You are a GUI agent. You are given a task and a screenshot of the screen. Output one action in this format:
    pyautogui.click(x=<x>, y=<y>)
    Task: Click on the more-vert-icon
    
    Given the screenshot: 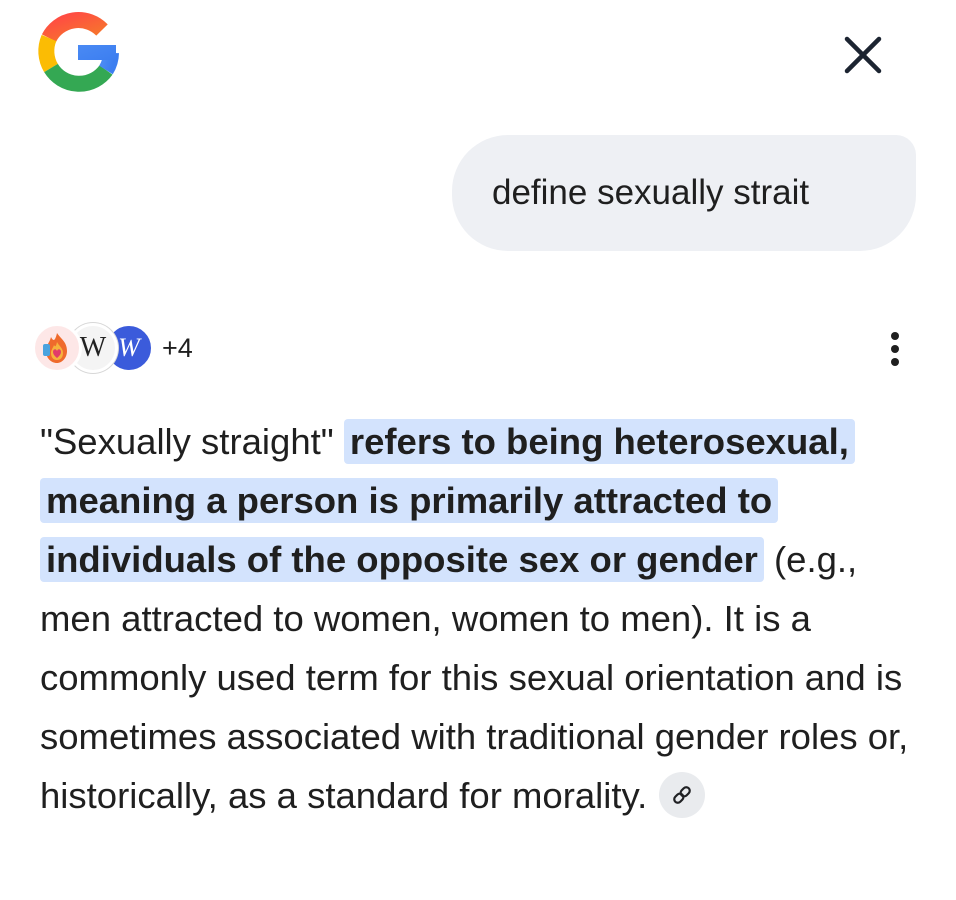 What is the action you would take?
    pyautogui.click(x=895, y=349)
    